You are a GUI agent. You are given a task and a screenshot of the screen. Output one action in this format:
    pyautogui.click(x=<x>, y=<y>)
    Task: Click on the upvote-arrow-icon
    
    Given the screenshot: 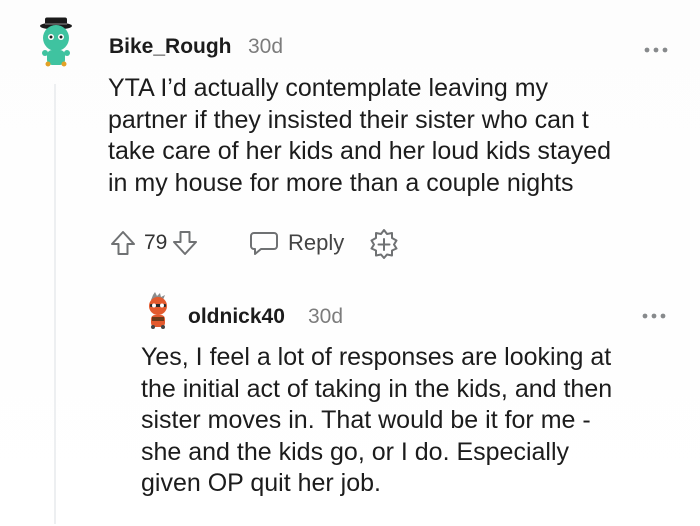 What is the action you would take?
    pyautogui.click(x=123, y=243)
    